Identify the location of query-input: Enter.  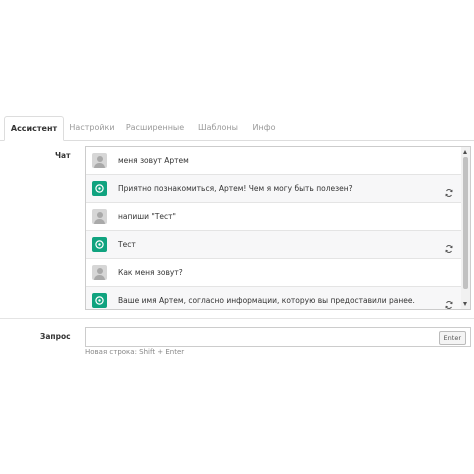
(278, 337).